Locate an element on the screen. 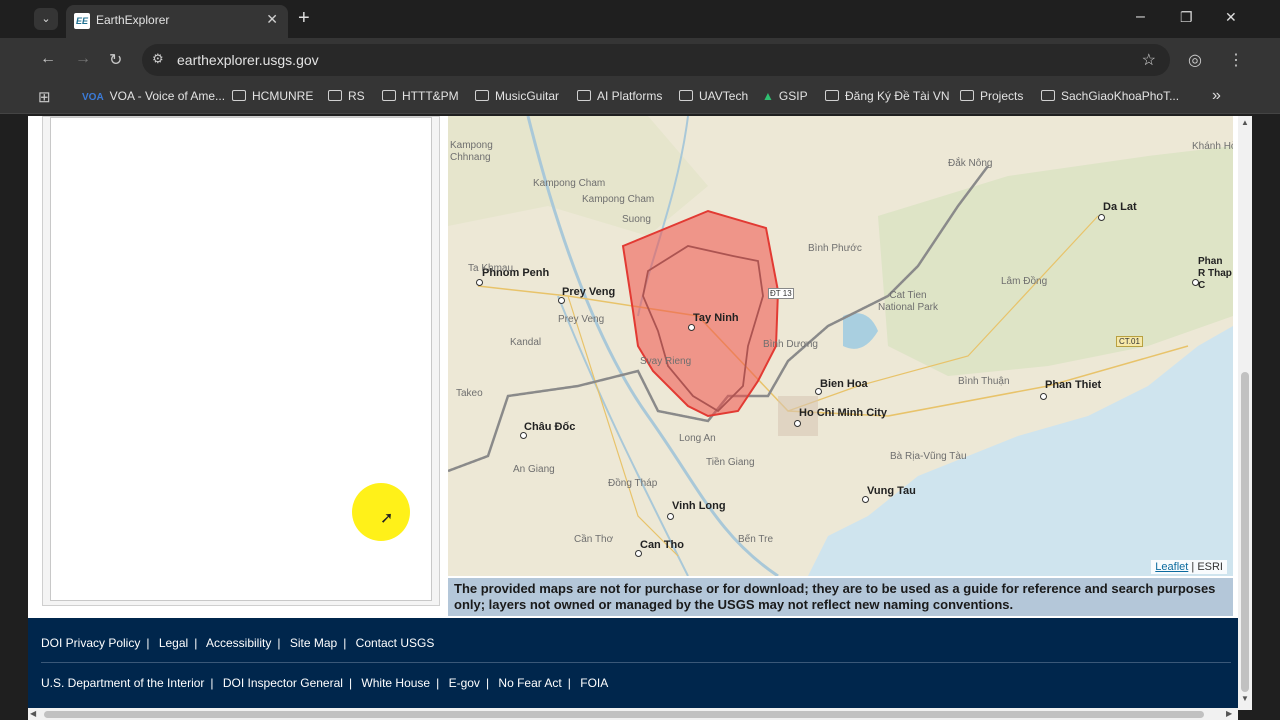  leaflet-link: Leaflet is located at coordinates (1171, 567).